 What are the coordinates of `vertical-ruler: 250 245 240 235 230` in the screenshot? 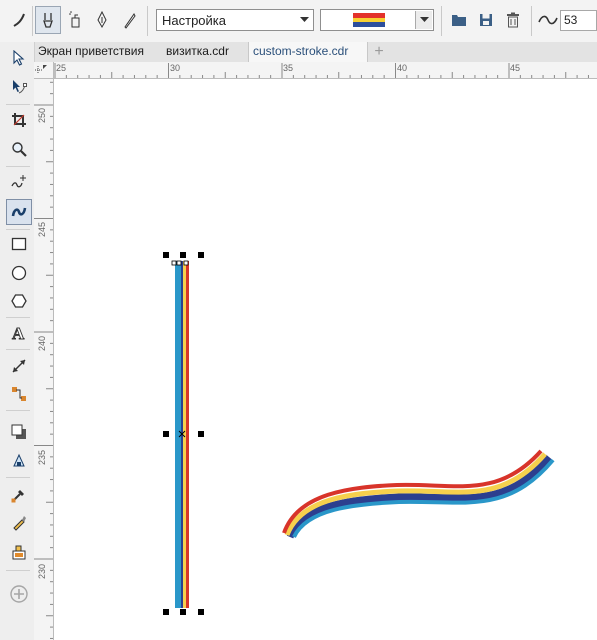 It's located at (44, 359).